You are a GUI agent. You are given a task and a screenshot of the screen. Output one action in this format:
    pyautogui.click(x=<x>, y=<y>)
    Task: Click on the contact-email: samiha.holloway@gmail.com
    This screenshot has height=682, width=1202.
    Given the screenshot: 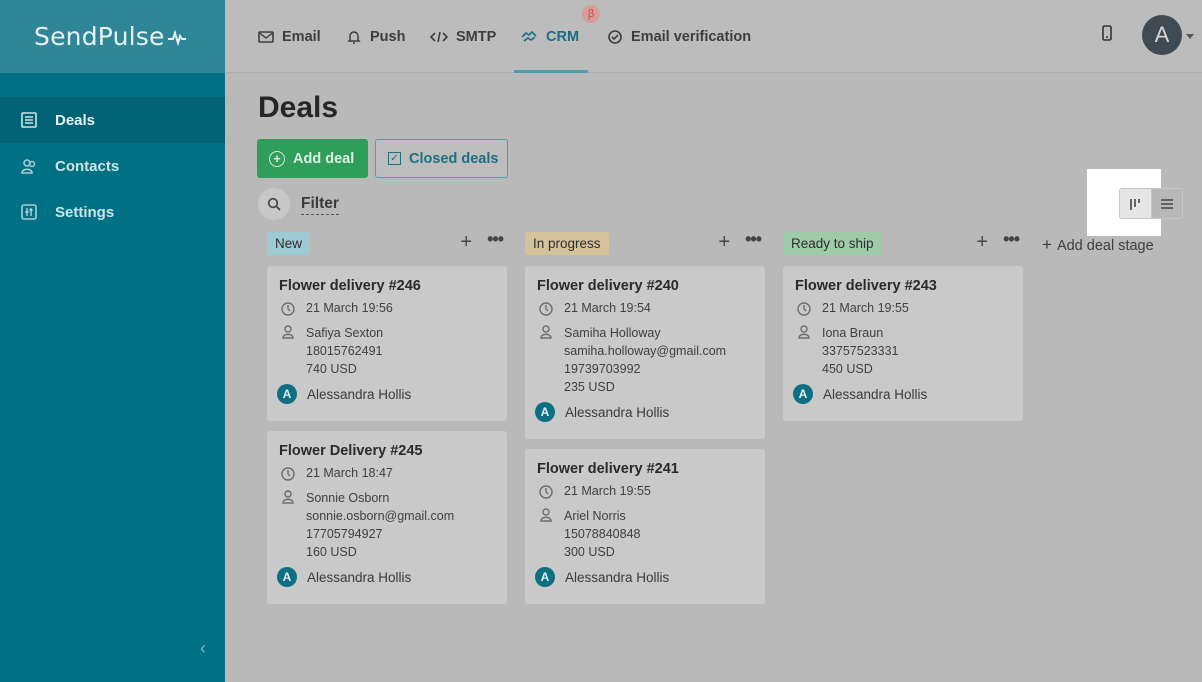 What is the action you would take?
    pyautogui.click(x=645, y=351)
    